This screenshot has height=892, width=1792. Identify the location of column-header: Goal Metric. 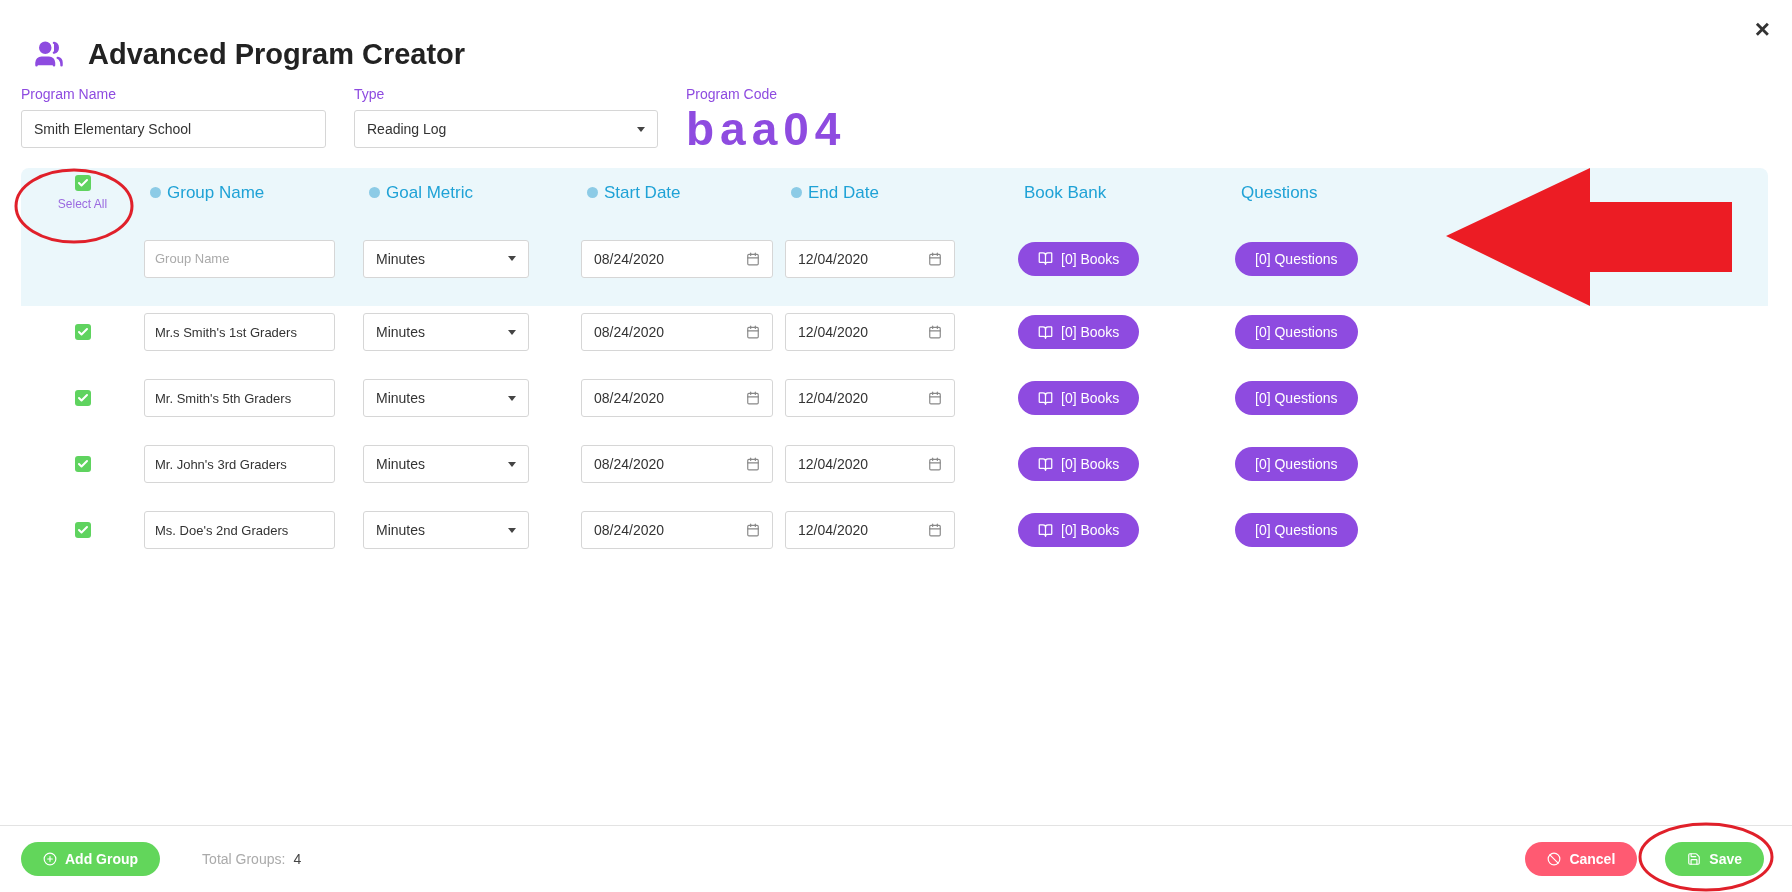
(429, 192).